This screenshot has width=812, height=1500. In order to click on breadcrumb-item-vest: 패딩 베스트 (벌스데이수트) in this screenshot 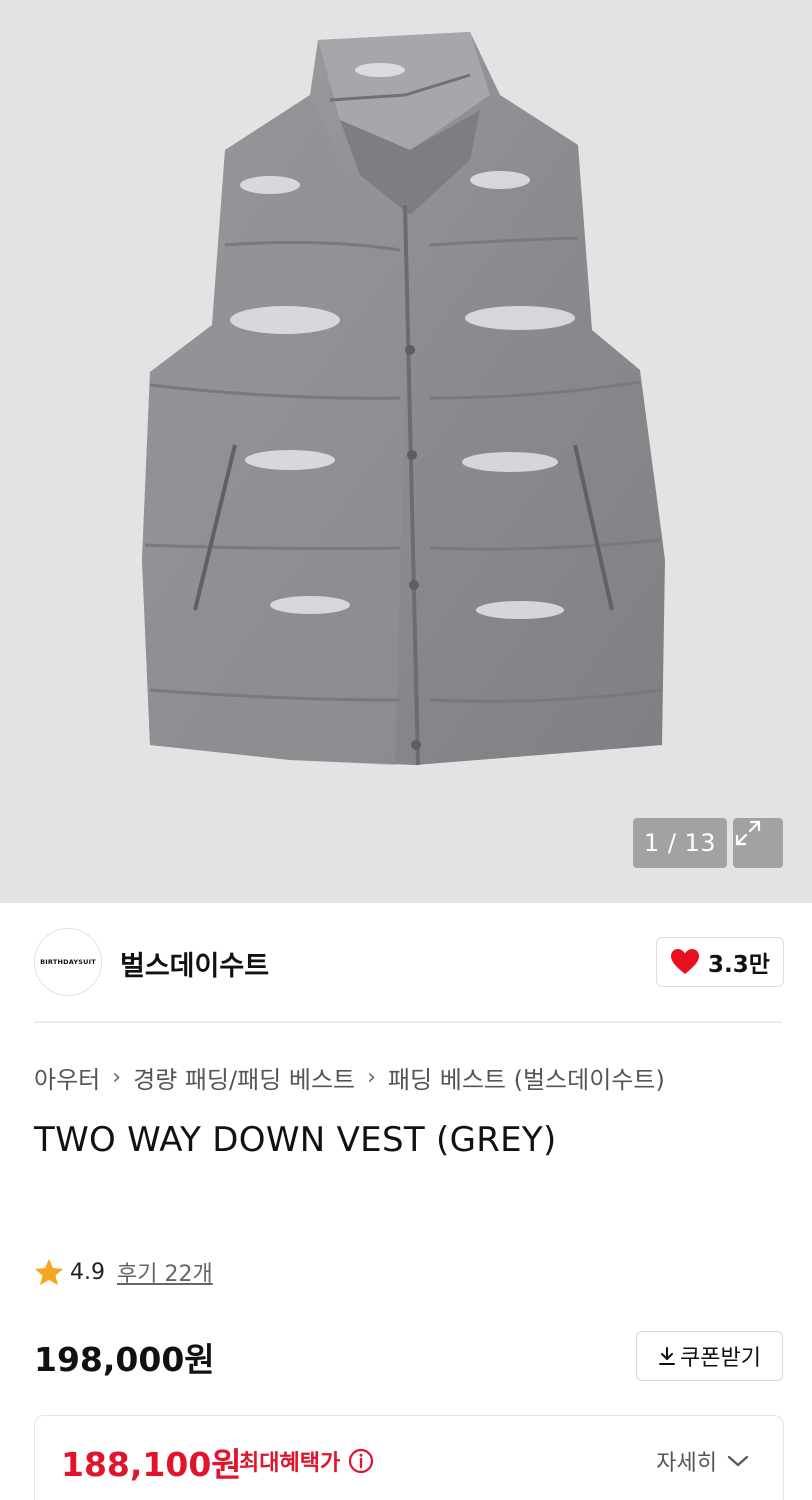, I will do `click(526, 1077)`.